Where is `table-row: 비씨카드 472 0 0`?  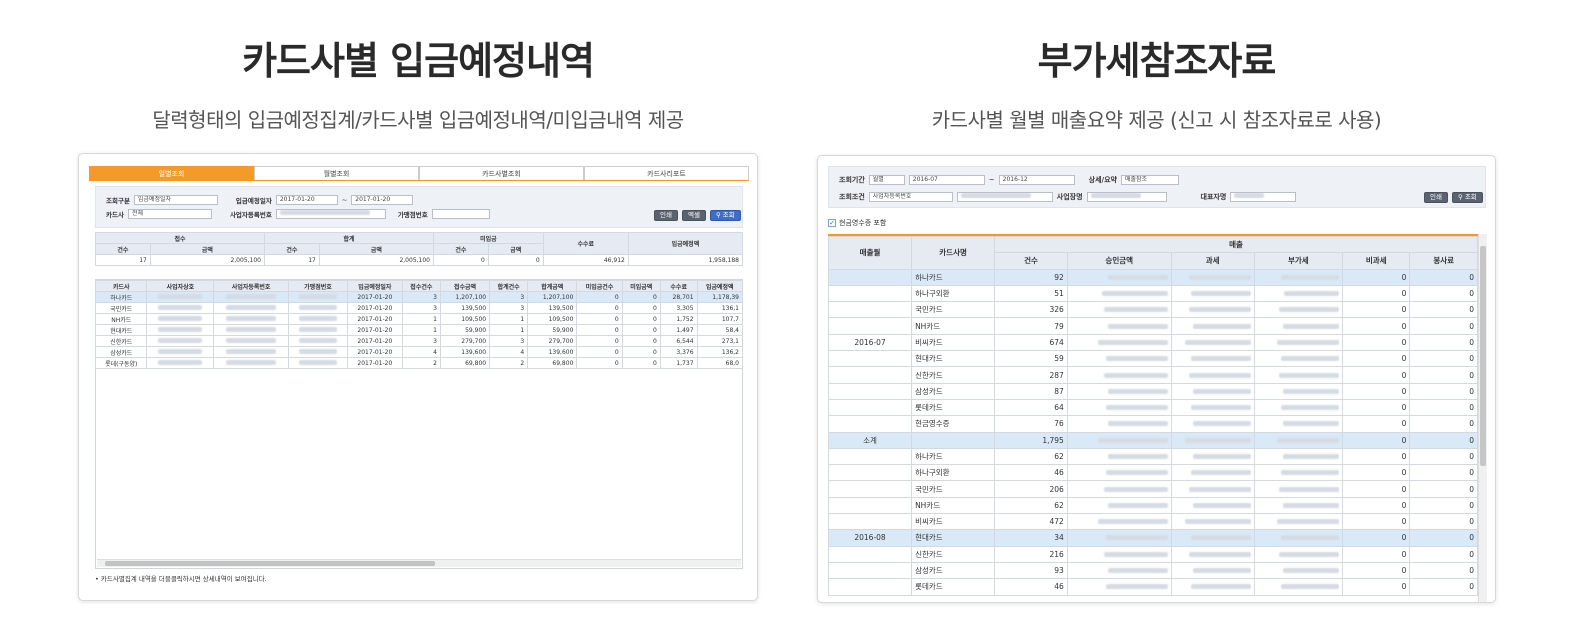 table-row: 비씨카드 472 0 0 is located at coordinates (1153, 522).